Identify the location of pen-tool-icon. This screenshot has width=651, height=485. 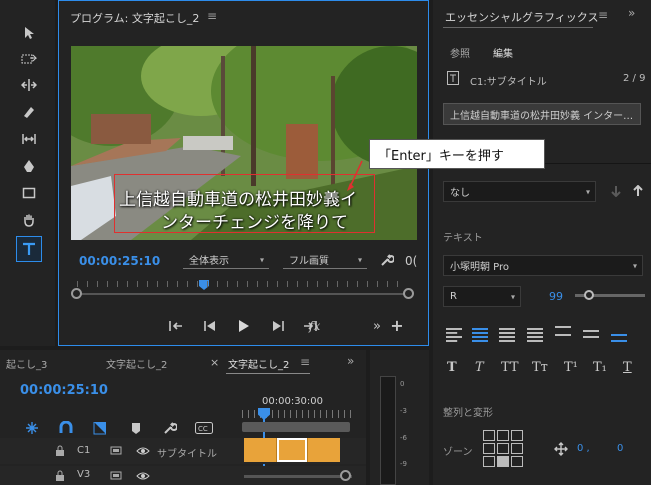
(29, 166).